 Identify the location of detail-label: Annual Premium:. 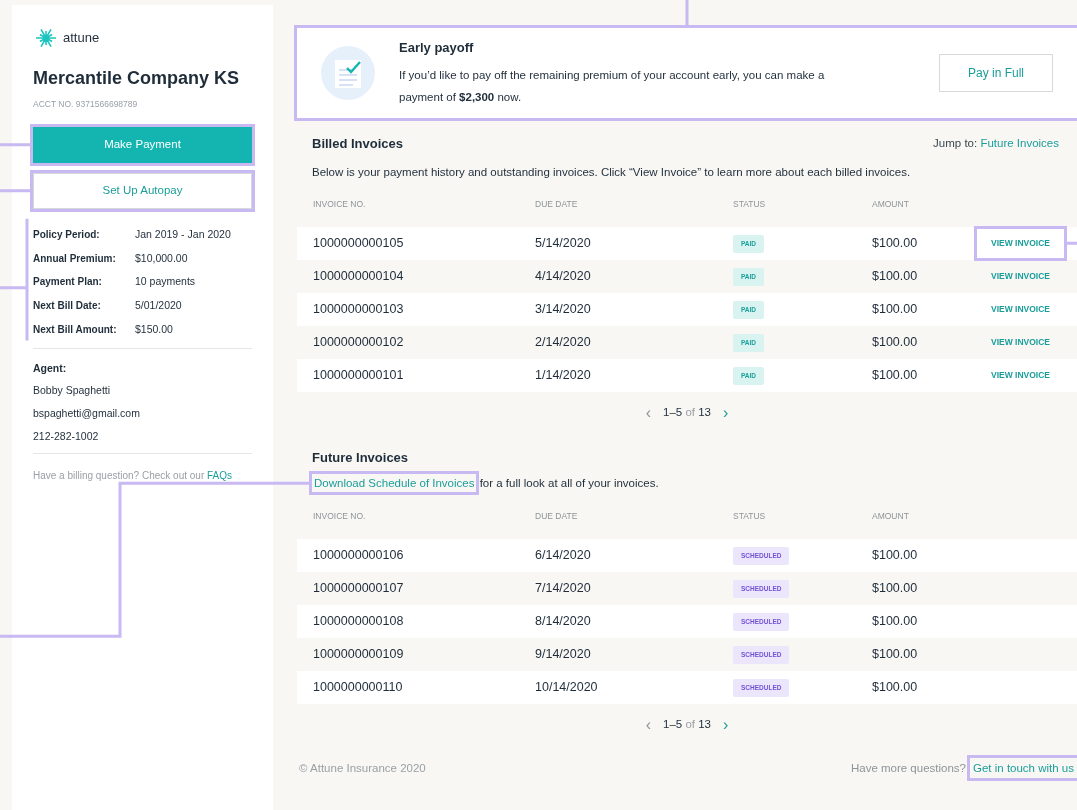
(75, 258).